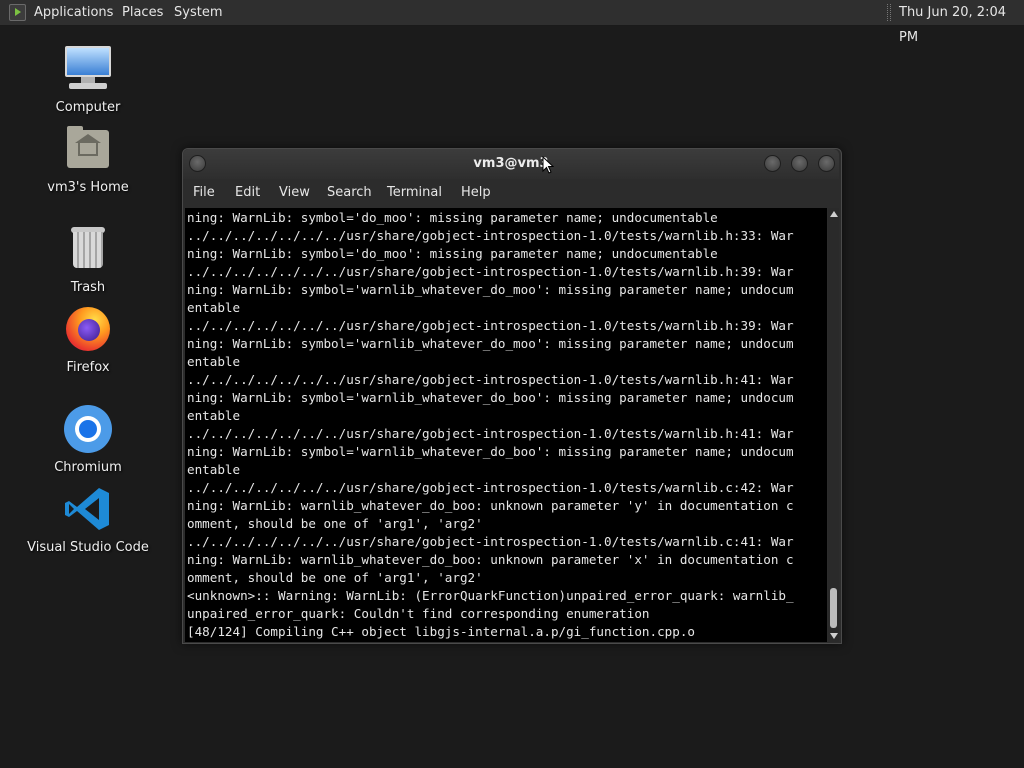  Describe the element at coordinates (204, 193) in the screenshot. I see `menu-file: File` at that location.